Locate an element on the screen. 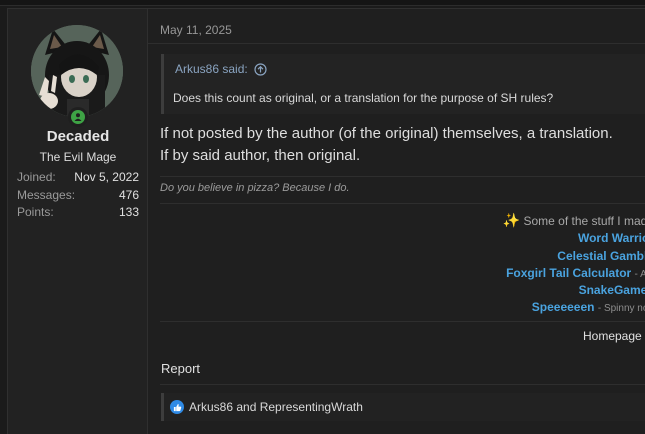 Image resolution: width=645 pixels, height=434 pixels. homepage-link: Homepage is located at coordinates (612, 336).